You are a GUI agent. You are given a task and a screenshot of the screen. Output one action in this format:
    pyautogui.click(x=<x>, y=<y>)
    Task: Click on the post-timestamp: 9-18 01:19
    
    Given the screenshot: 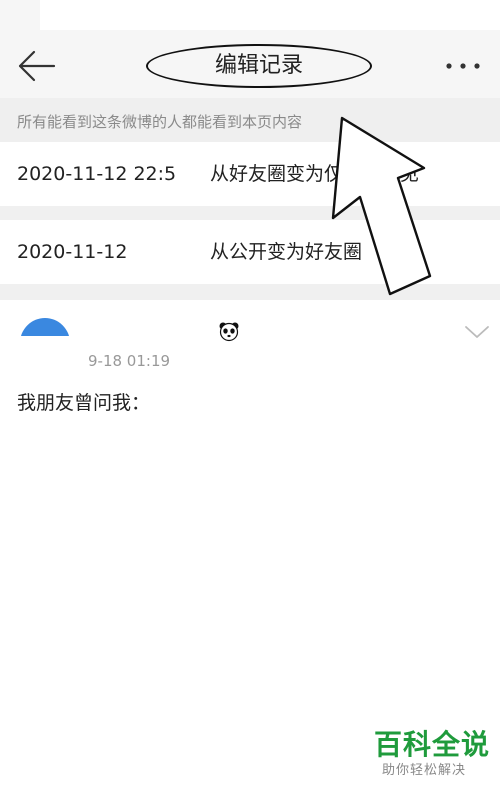 What is the action you would take?
    pyautogui.click(x=129, y=361)
    